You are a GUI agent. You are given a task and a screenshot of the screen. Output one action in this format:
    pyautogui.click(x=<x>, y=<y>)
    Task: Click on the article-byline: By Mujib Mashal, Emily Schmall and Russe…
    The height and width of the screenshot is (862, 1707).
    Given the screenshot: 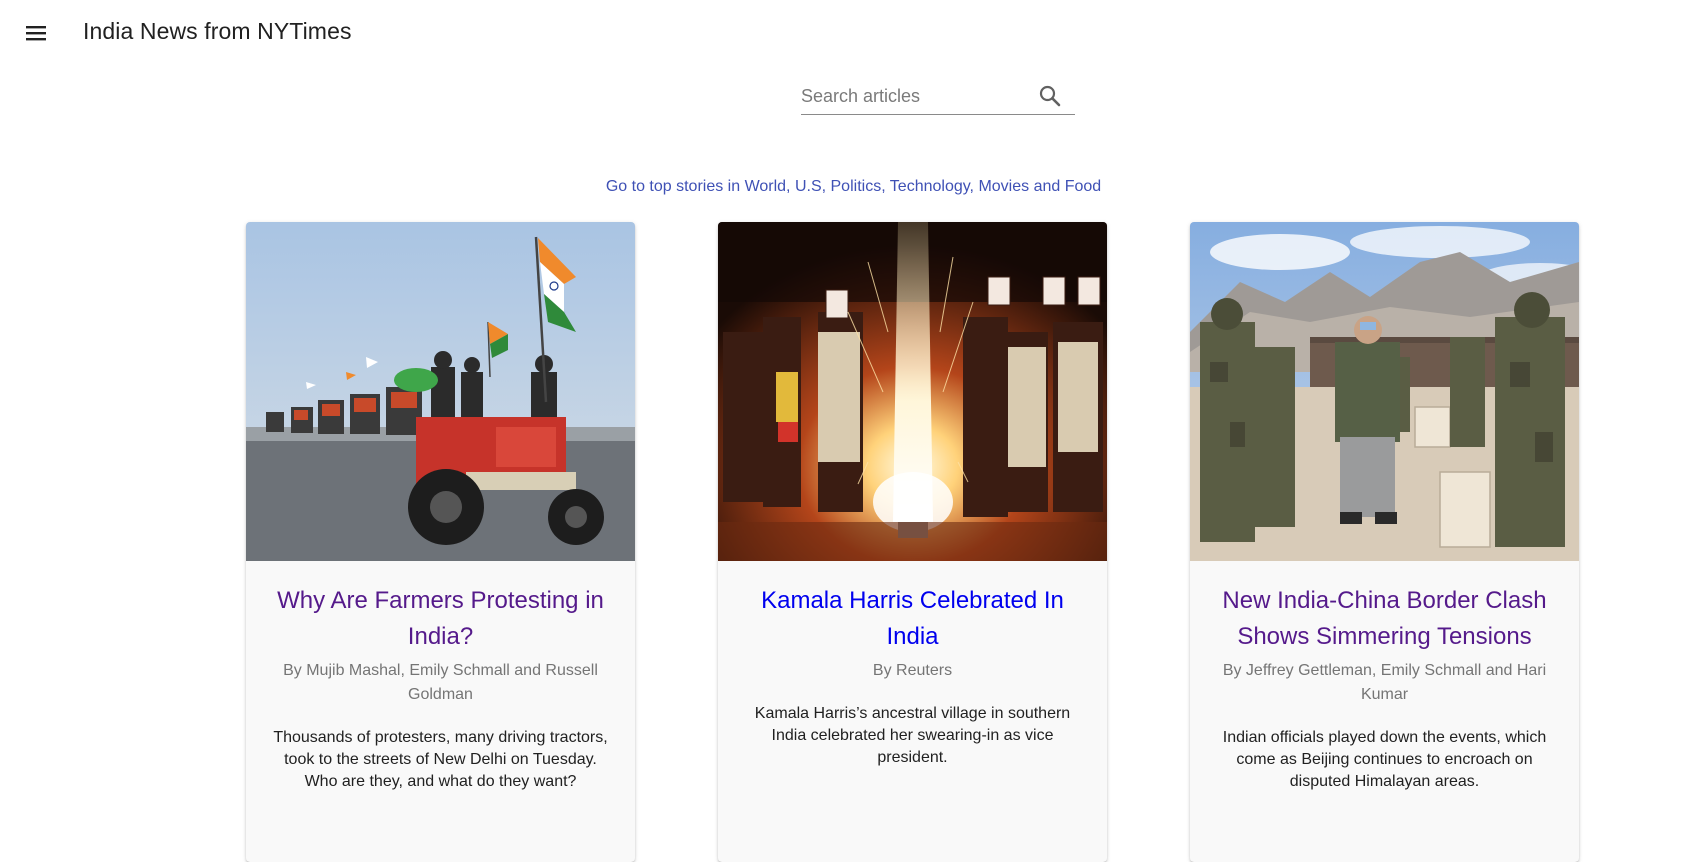 What is the action you would take?
    pyautogui.click(x=440, y=682)
    